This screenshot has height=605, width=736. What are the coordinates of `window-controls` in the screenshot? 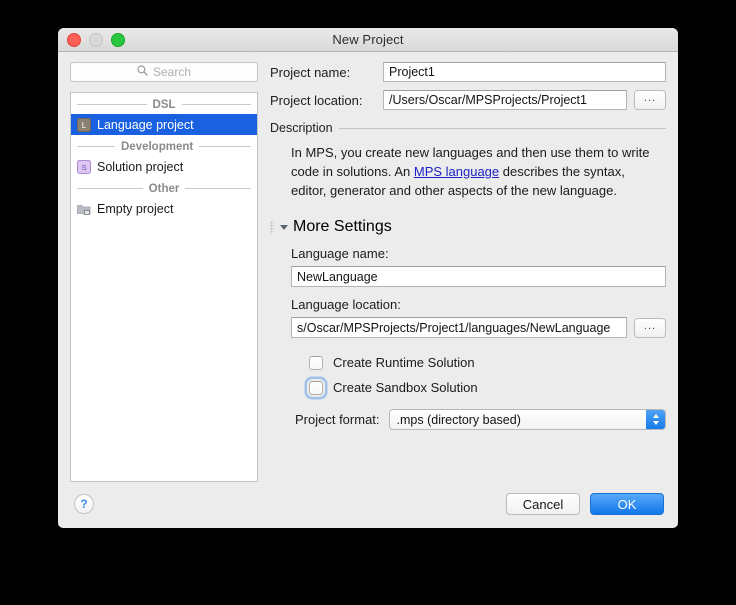 It's located at (96, 39).